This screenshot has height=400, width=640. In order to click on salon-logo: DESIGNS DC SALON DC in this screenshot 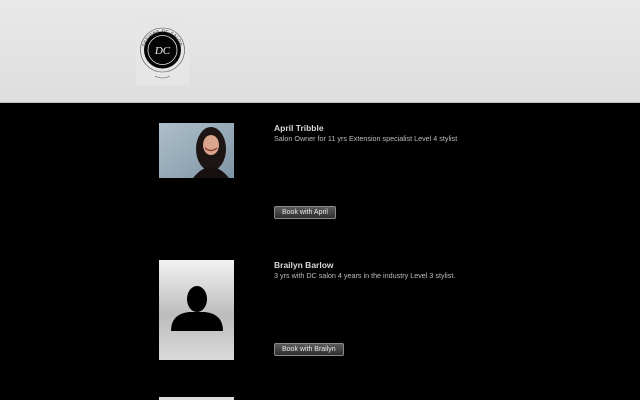, I will do `click(162, 50)`.